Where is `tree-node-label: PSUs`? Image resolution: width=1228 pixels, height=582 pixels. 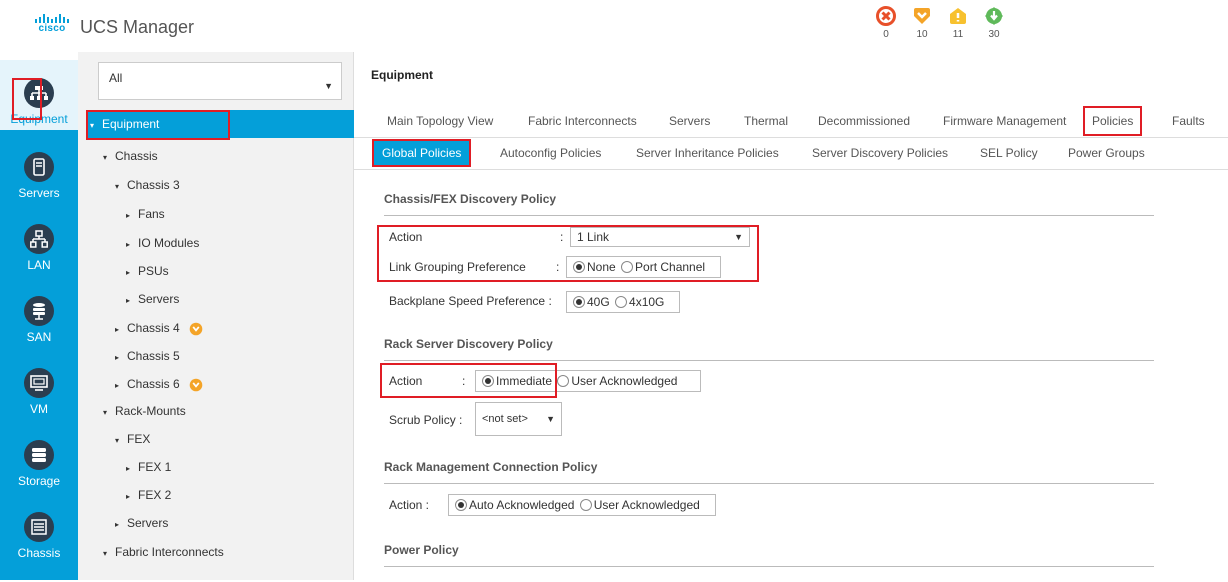 tree-node-label: PSUs is located at coordinates (153, 271).